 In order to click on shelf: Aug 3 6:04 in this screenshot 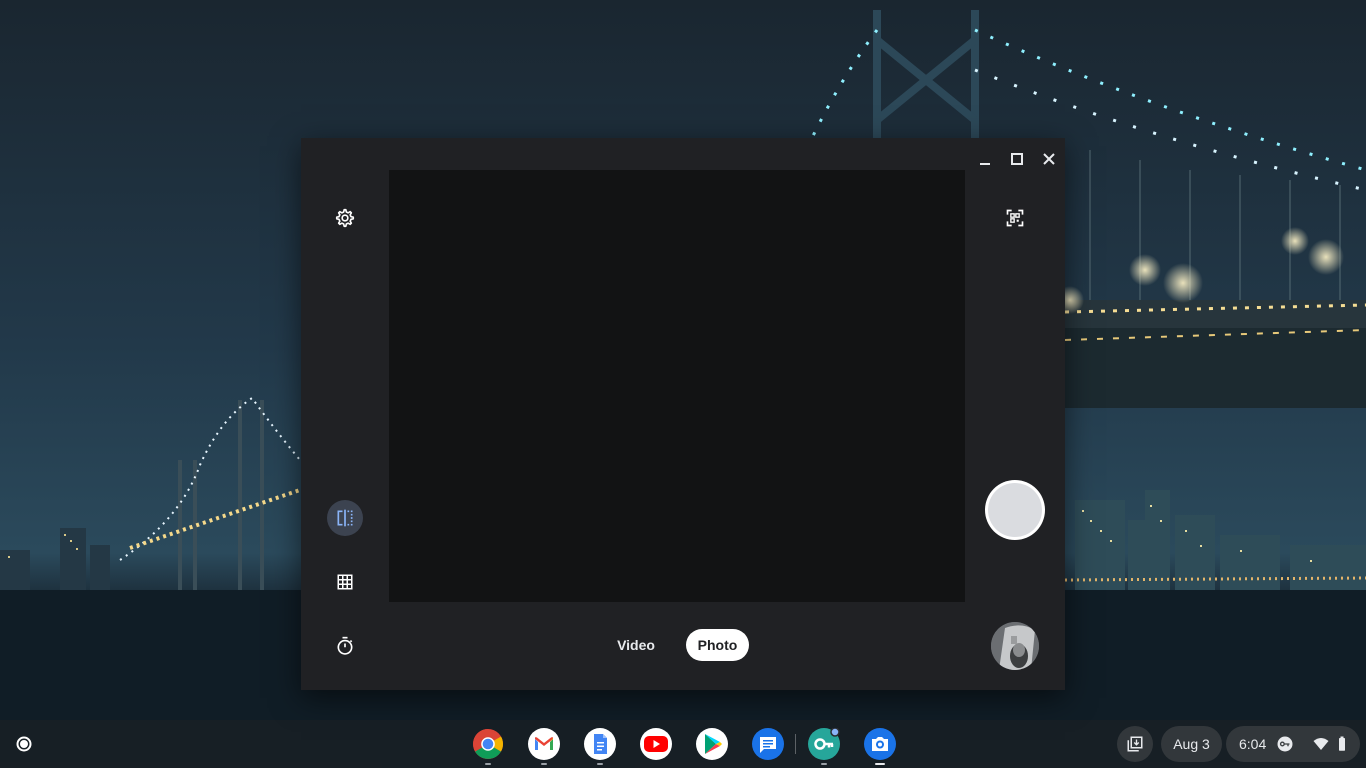, I will do `click(683, 744)`.